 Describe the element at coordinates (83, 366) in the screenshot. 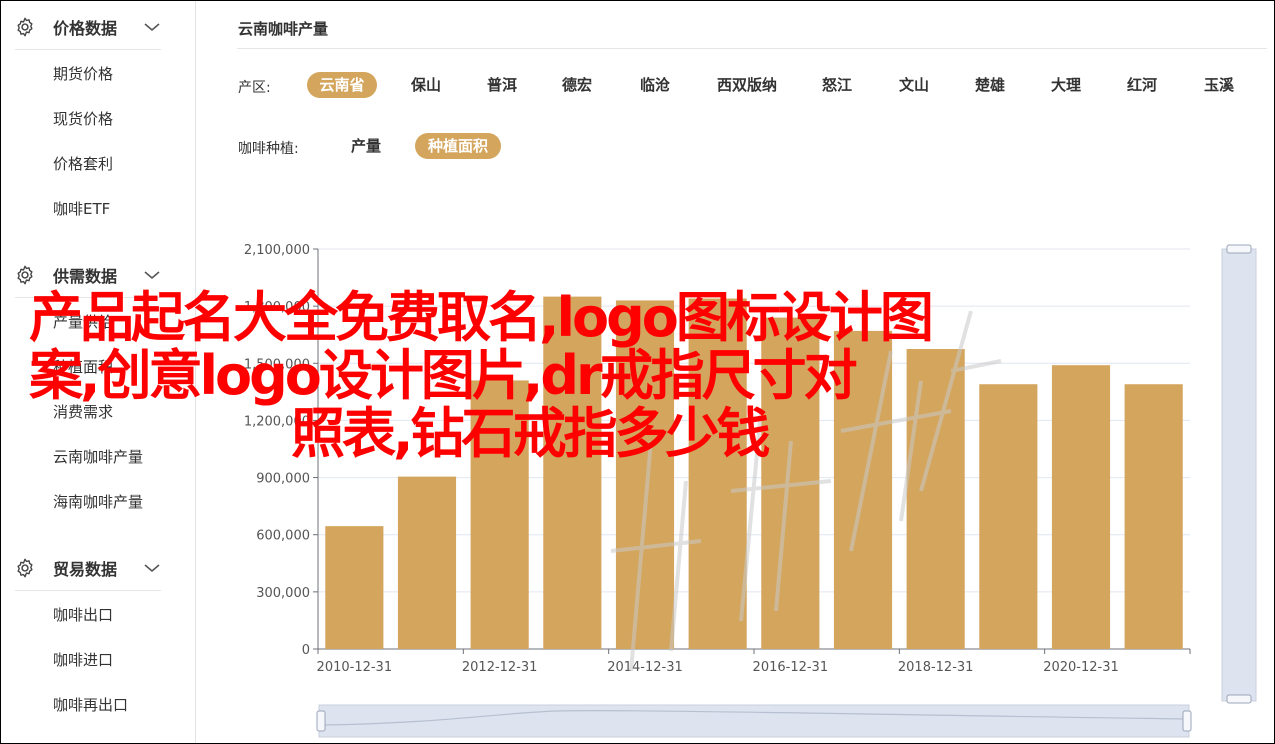

I see `sidebar-item: 种植面积` at that location.